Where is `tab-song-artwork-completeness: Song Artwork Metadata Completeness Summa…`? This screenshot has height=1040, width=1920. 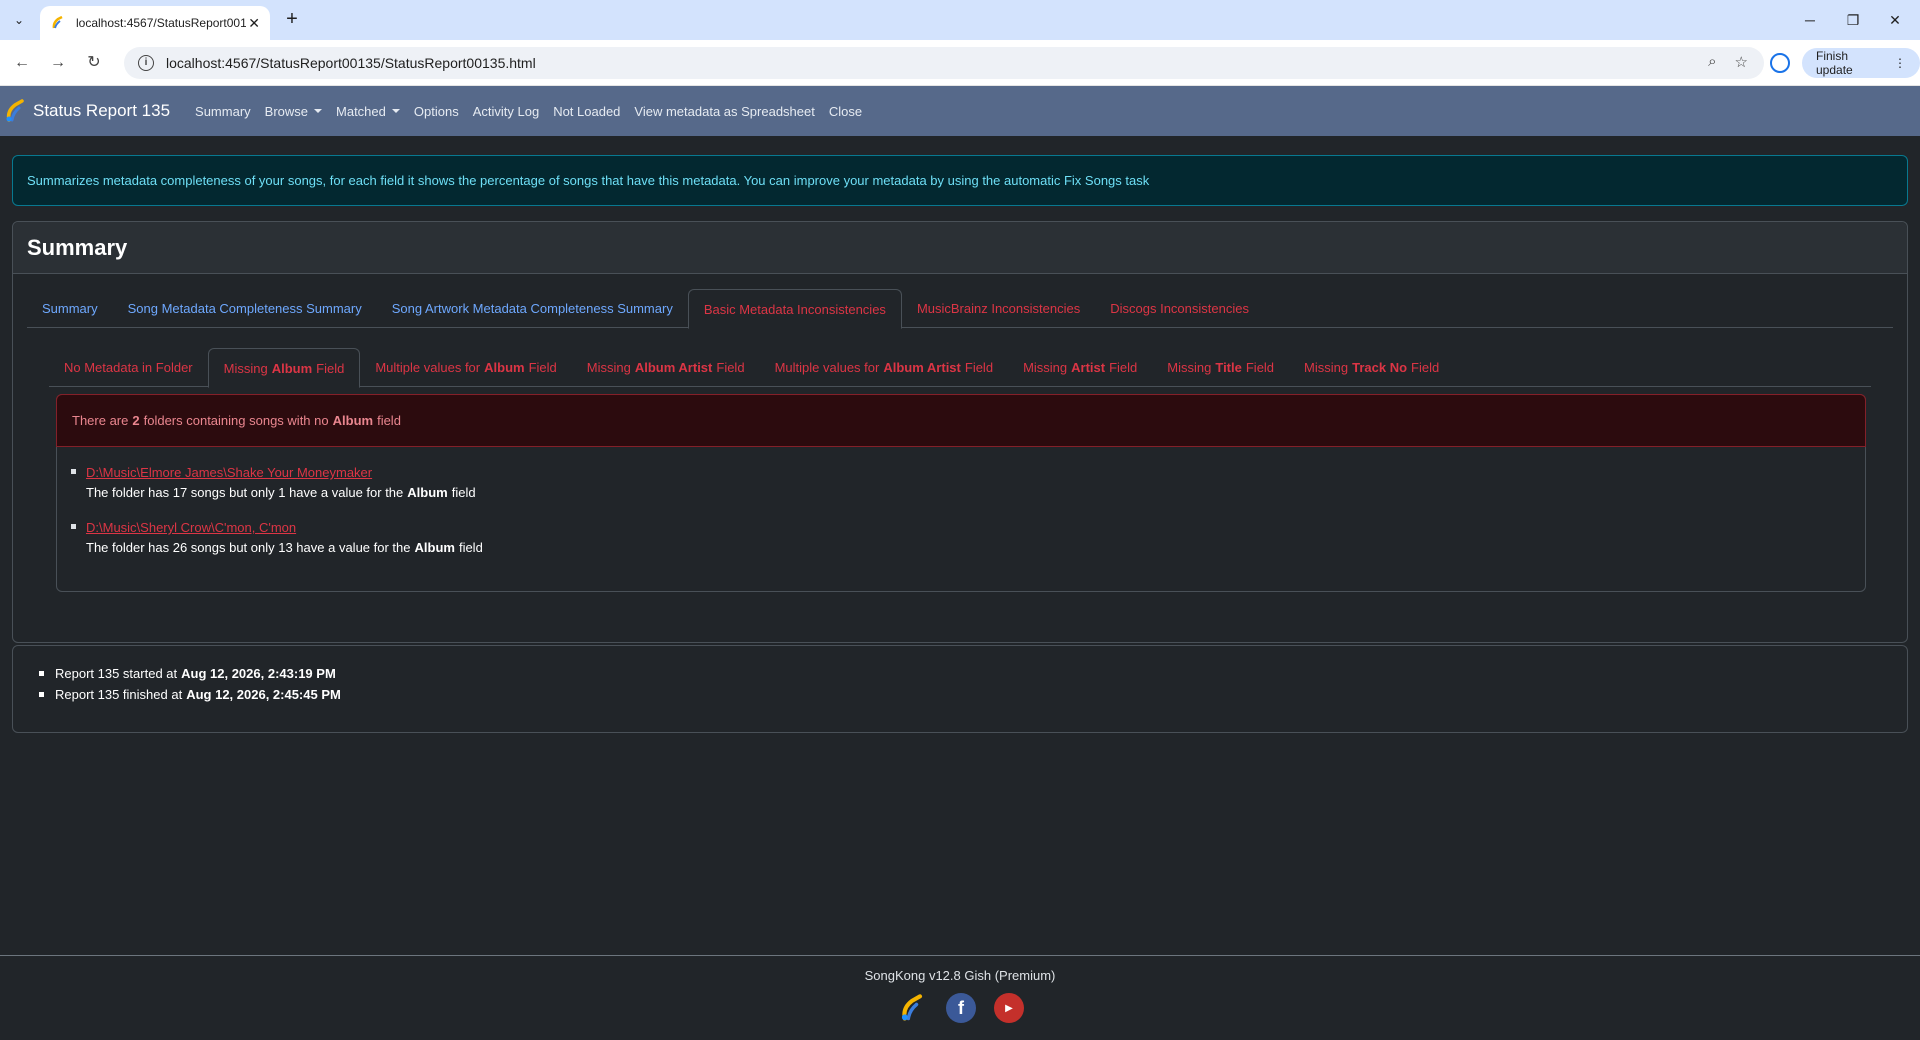 tab-song-artwork-completeness: Song Artwork Metadata Completeness Summa… is located at coordinates (532, 308).